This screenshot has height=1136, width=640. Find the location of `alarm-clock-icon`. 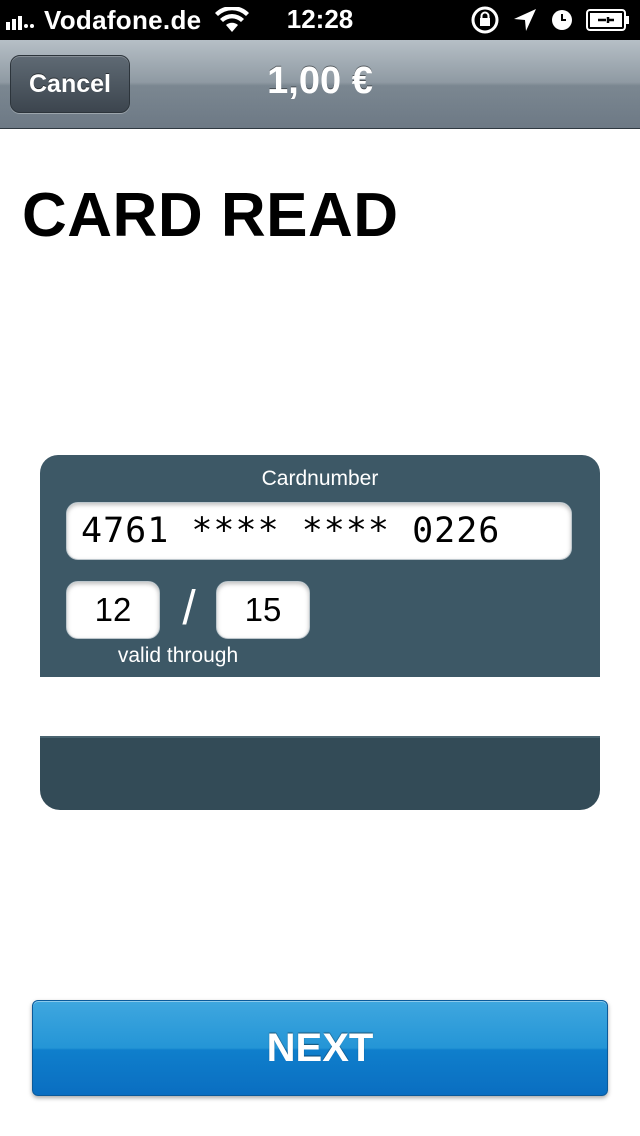

alarm-clock-icon is located at coordinates (562, 20).